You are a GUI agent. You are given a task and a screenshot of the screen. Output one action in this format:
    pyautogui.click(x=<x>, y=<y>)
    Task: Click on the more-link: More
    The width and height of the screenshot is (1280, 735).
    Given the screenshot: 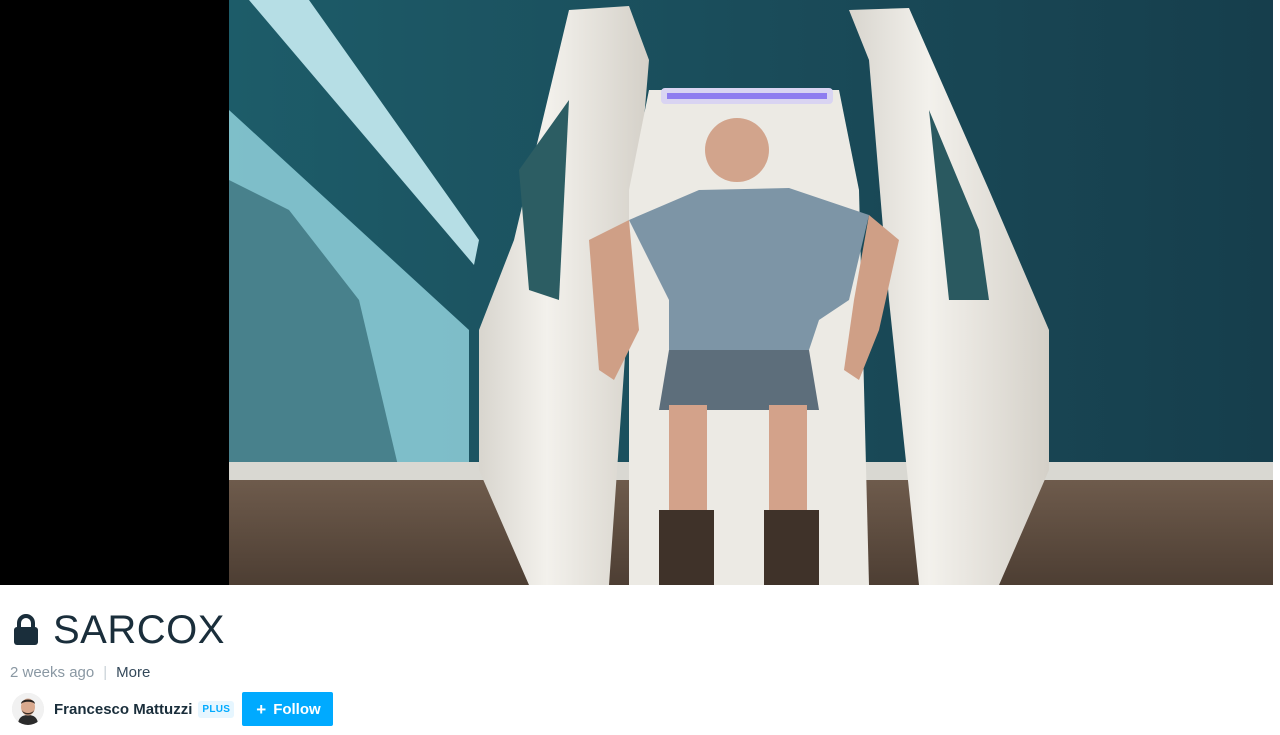 What is the action you would take?
    pyautogui.click(x=133, y=672)
    